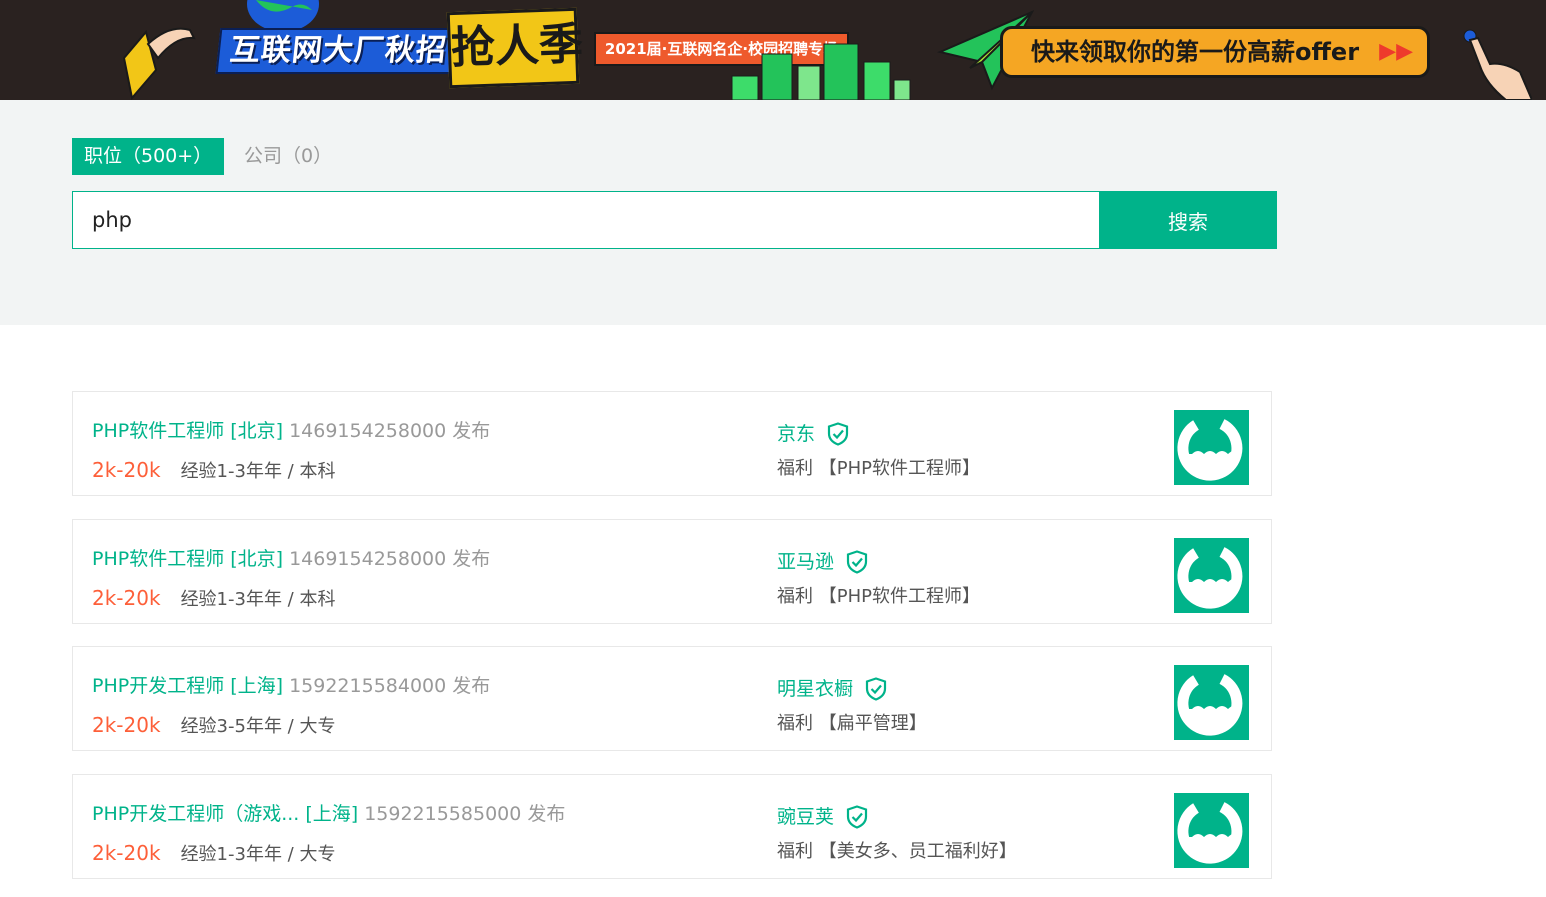  I want to click on job-meta-line: 2k-20k 经验1-3年年 / 大专, so click(213, 854).